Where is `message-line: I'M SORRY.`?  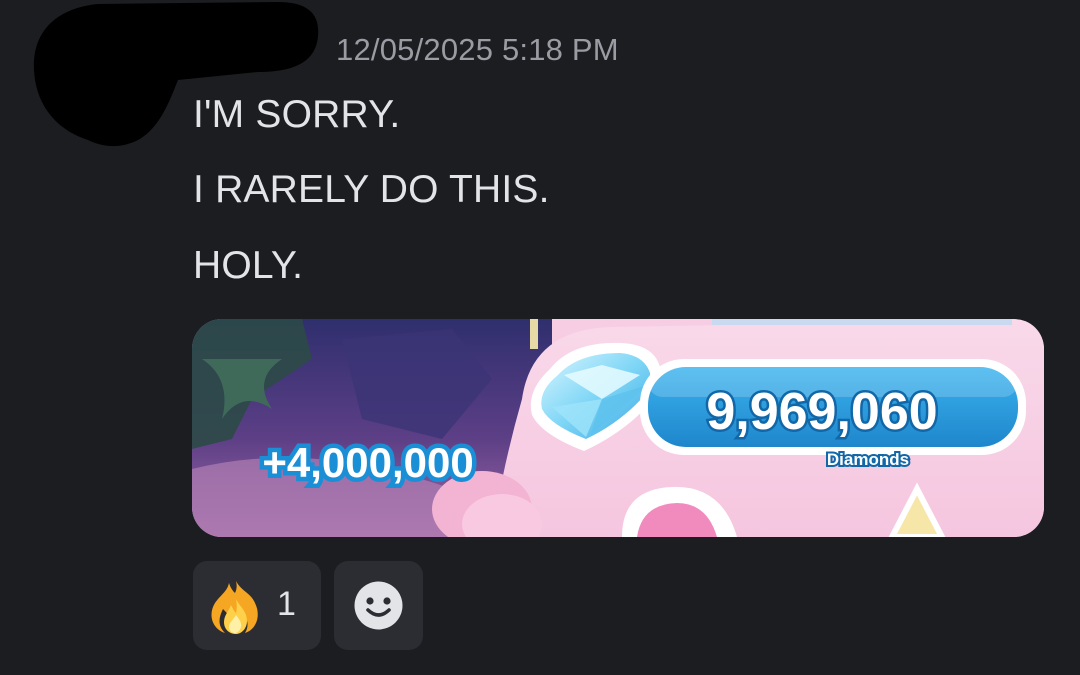 message-line: I'M SORRY. is located at coordinates (297, 114).